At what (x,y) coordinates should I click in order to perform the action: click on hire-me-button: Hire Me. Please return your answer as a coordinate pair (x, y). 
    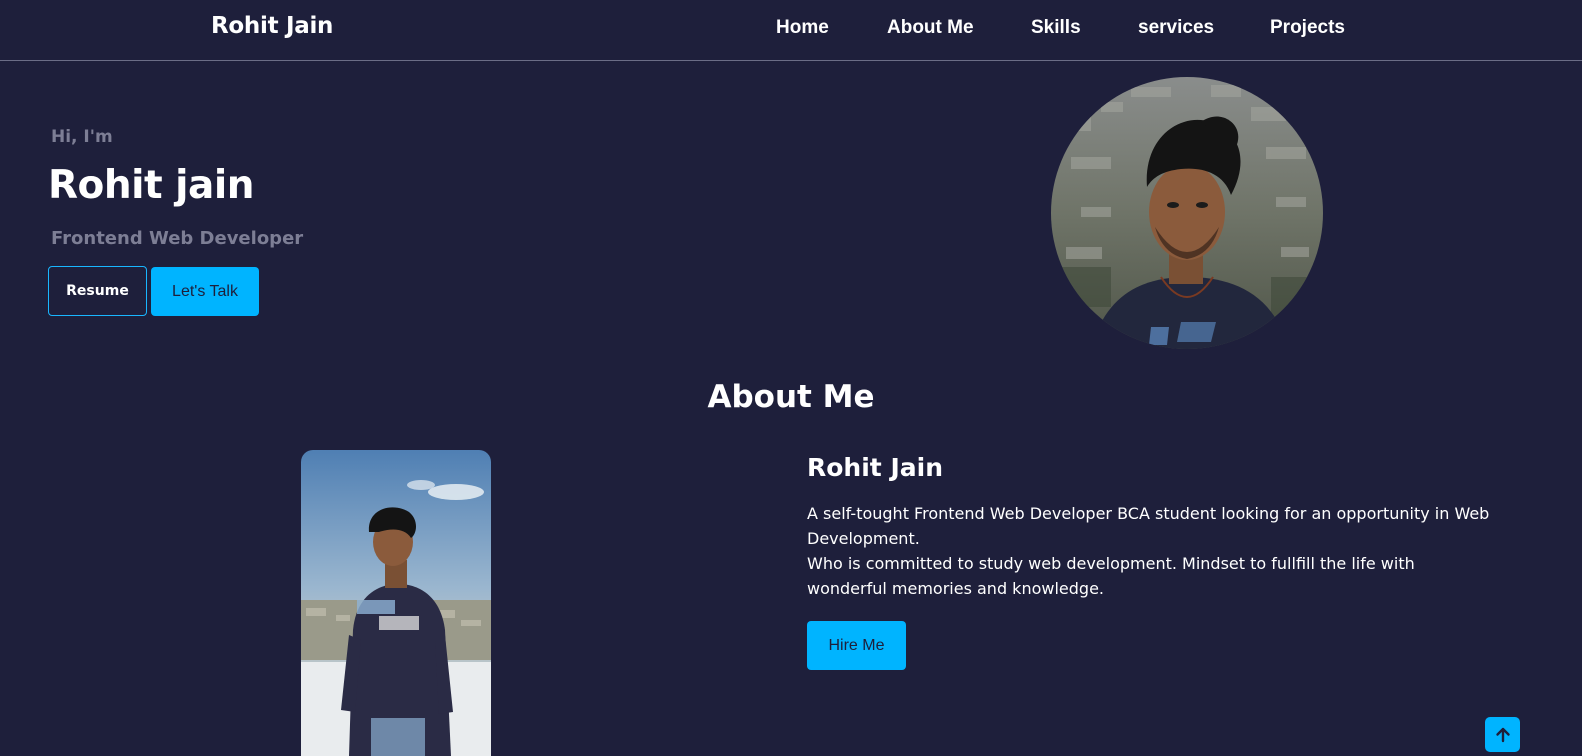
    Looking at the image, I should click on (856, 645).